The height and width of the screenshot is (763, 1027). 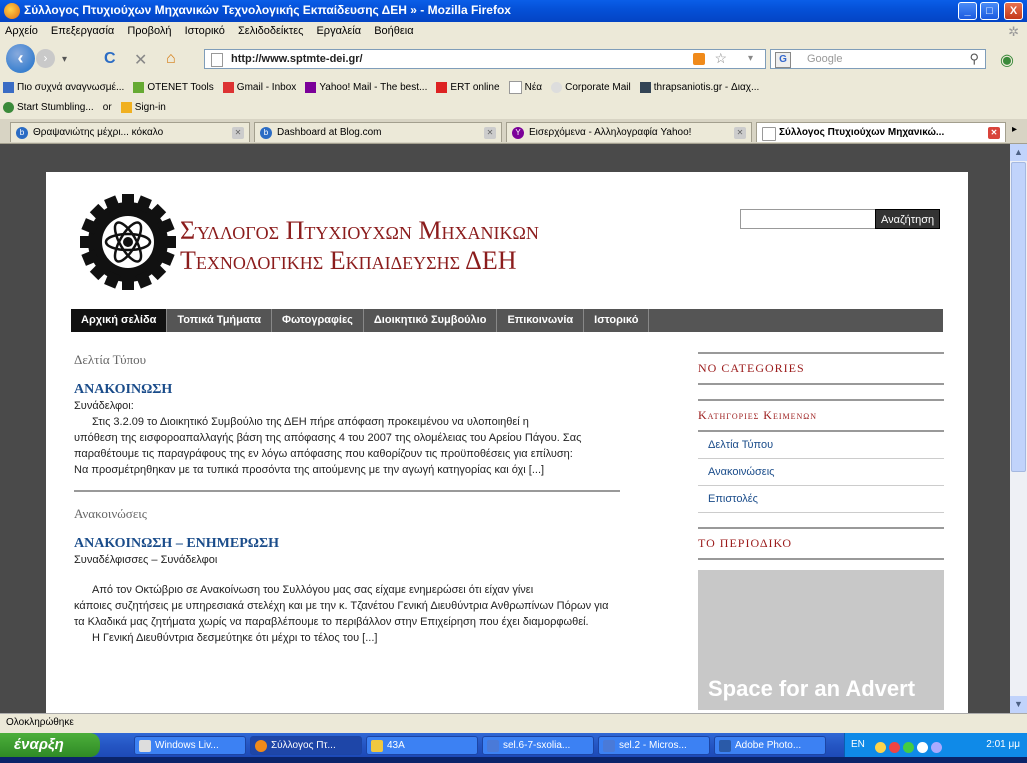 What do you see at coordinates (338, 31) in the screenshot?
I see `menu-tools: Εργαλεία` at bounding box center [338, 31].